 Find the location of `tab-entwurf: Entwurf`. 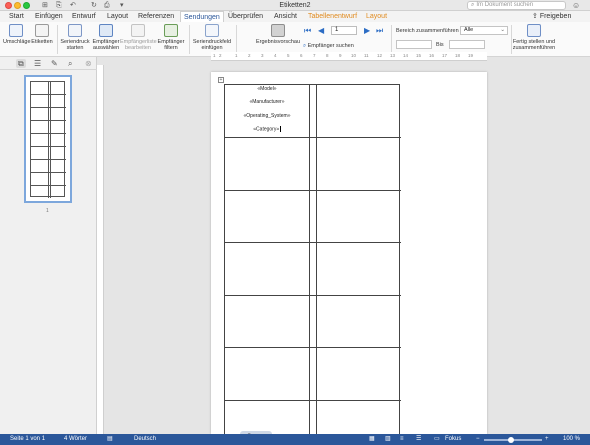

tab-entwurf: Entwurf is located at coordinates (84, 16).